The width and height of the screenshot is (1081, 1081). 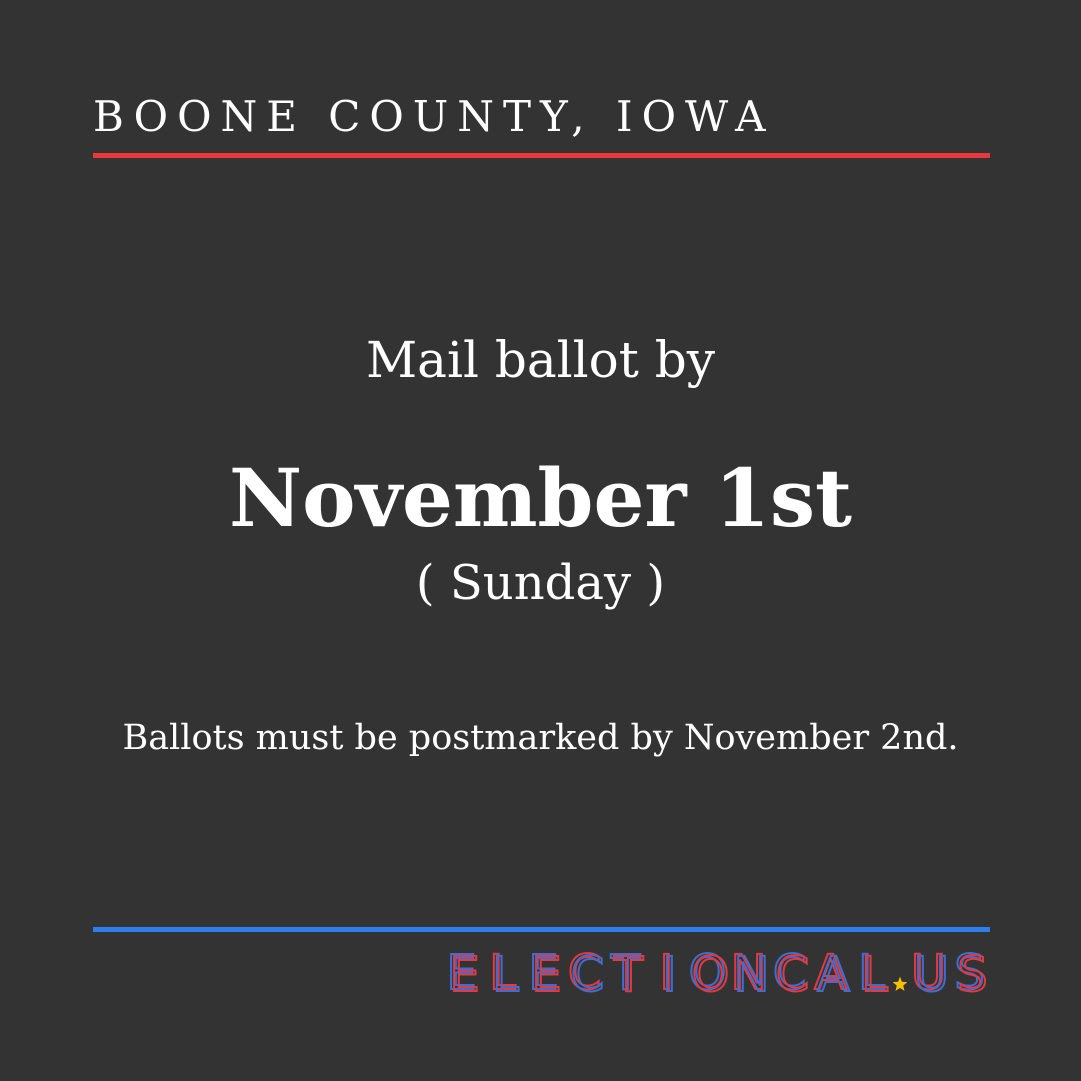 I want to click on logo-letter-echo: S, so click(x=972, y=975).